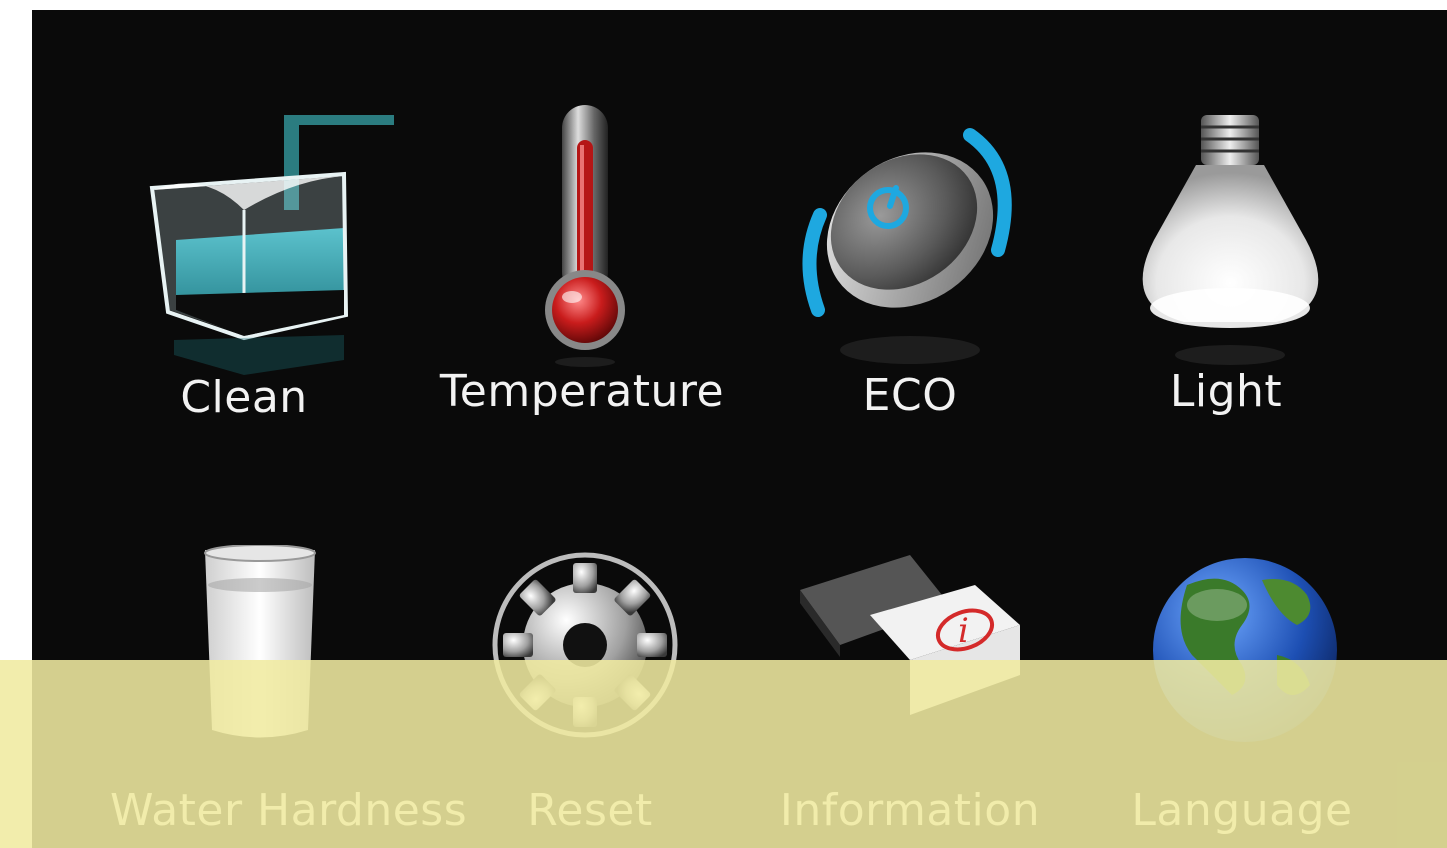 This screenshot has width=1447, height=848. What do you see at coordinates (1242, 696) in the screenshot?
I see `menu-tile-language: Language` at bounding box center [1242, 696].